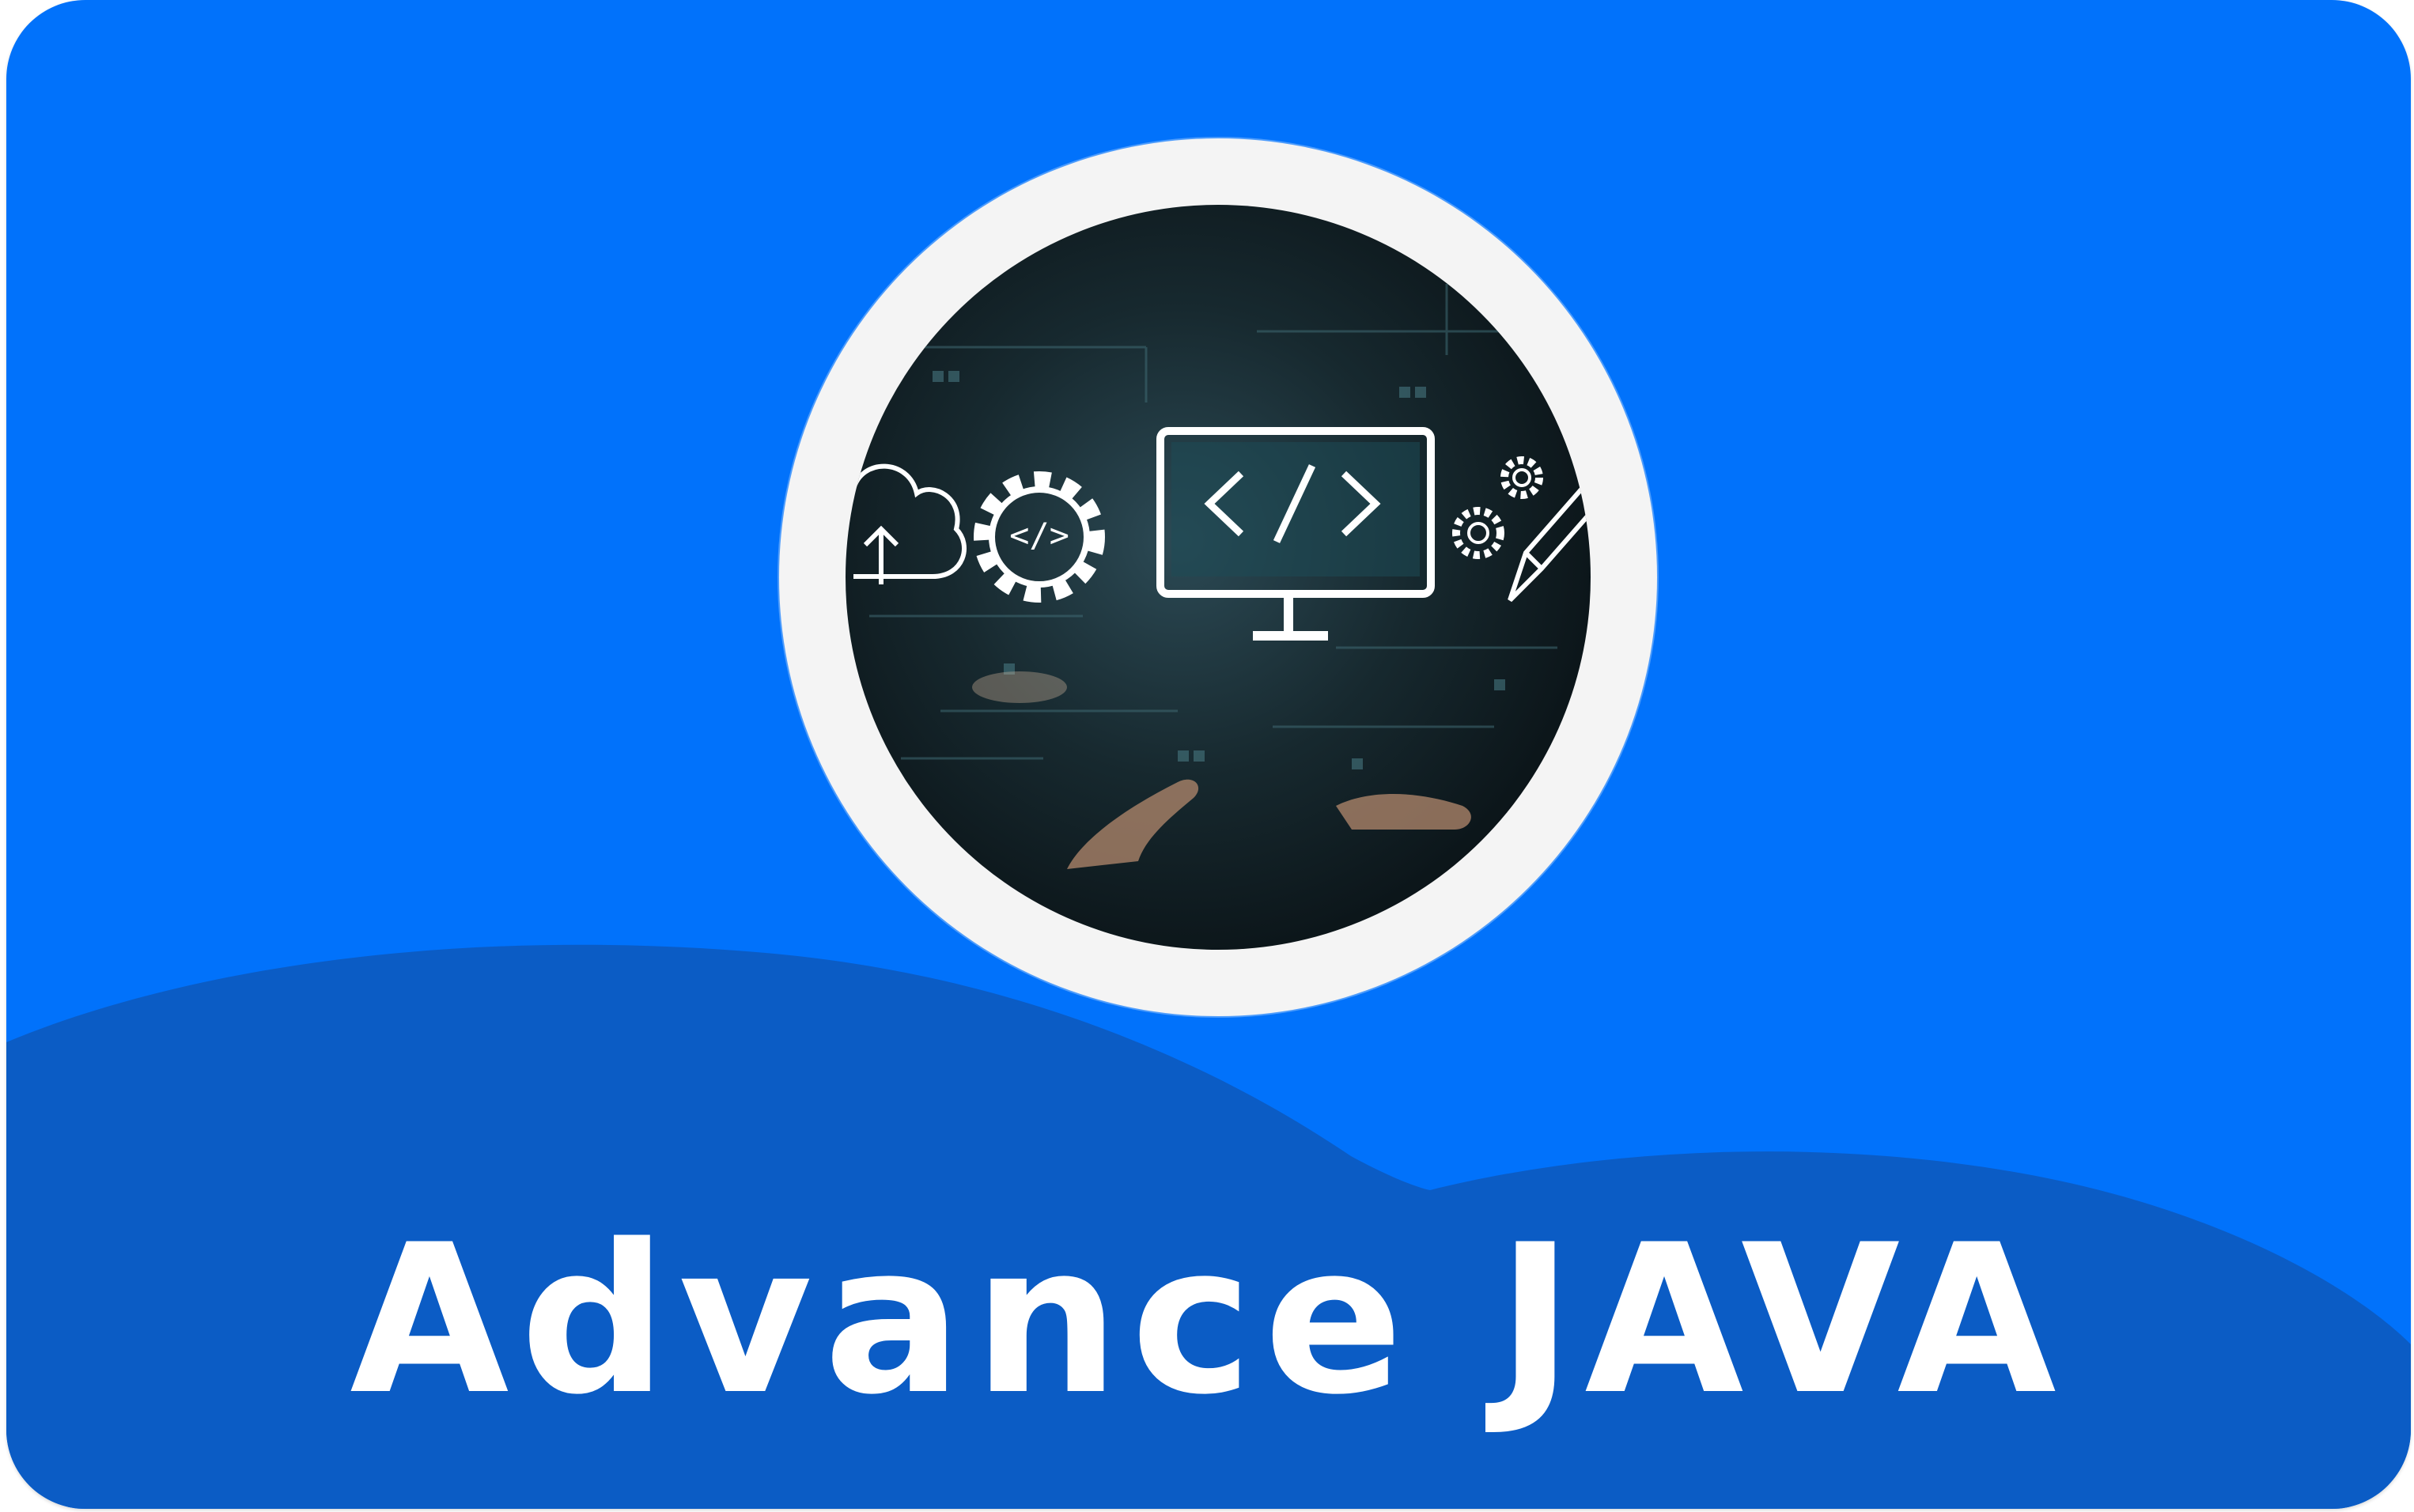 The image size is (2414, 1512). Describe the element at coordinates (1549, 545) in the screenshot. I see `pencil-icon` at that location.